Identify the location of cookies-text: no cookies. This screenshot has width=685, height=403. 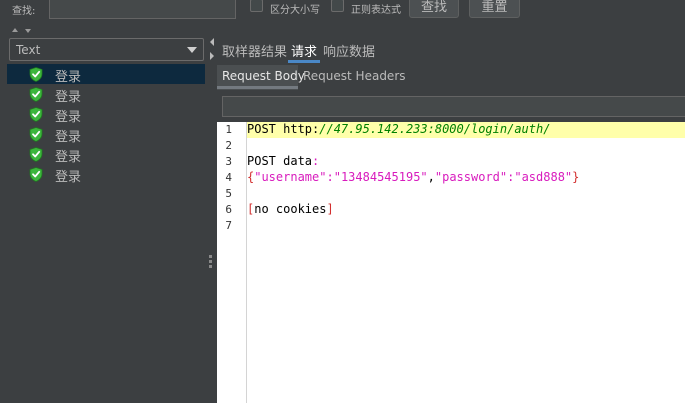
(290, 209).